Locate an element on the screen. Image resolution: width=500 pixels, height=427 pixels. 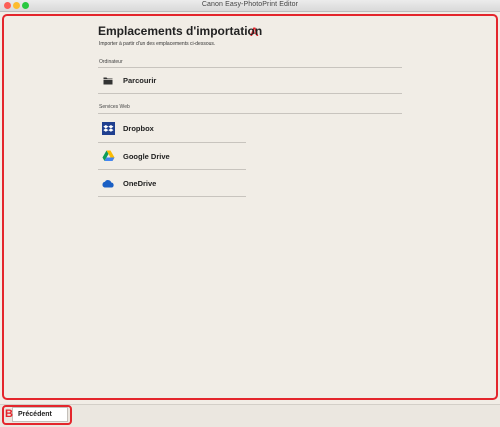
section-label-computer: Ordinateur is located at coordinates (111, 62).